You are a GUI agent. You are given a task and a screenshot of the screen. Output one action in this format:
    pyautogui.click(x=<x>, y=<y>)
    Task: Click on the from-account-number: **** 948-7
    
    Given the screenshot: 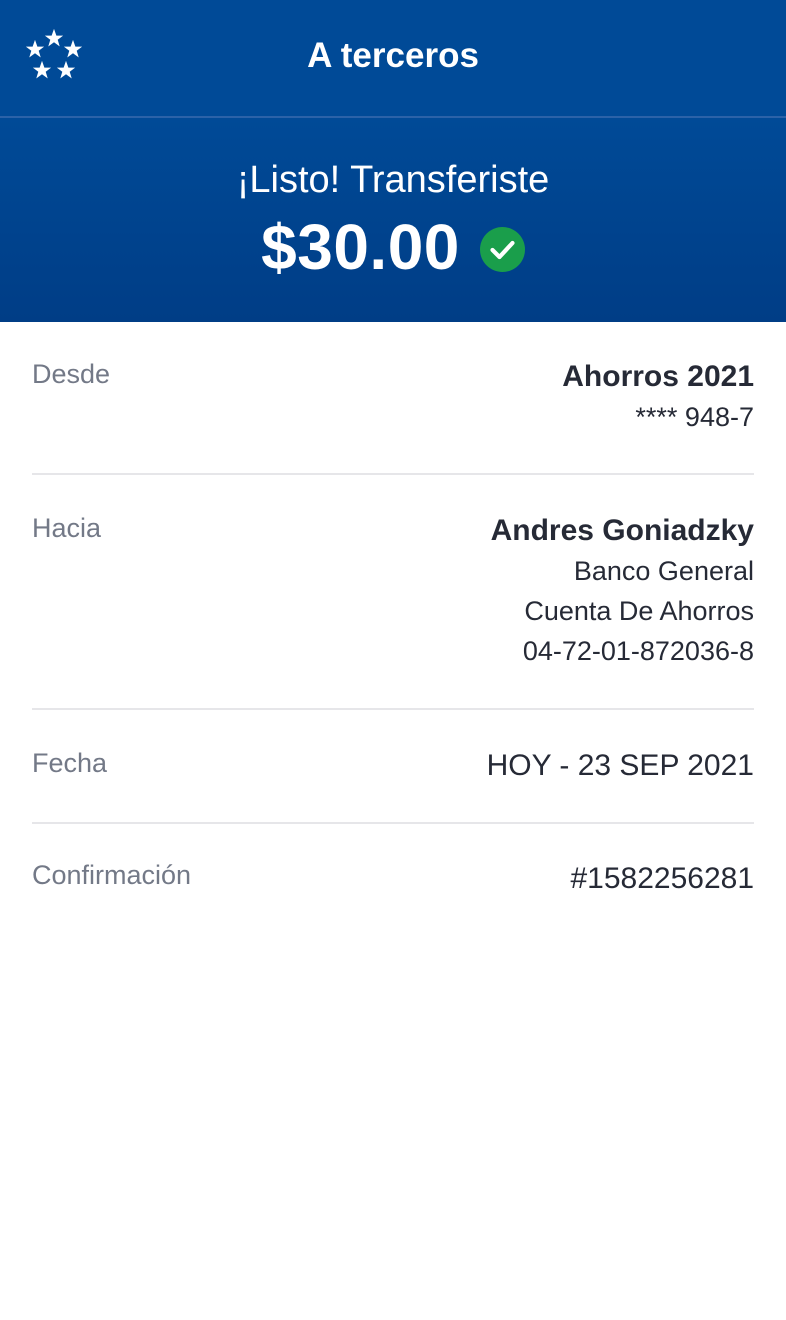 What is the action you would take?
    pyautogui.click(x=694, y=417)
    